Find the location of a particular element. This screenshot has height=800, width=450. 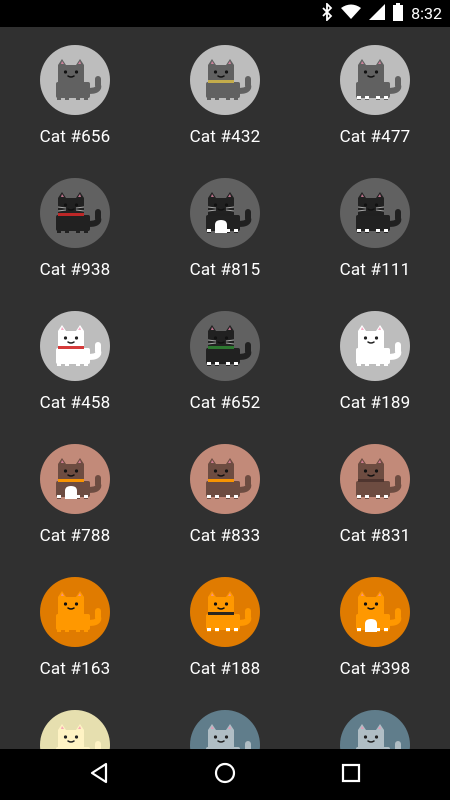

cat-name: Cat #652 is located at coordinates (225, 403).